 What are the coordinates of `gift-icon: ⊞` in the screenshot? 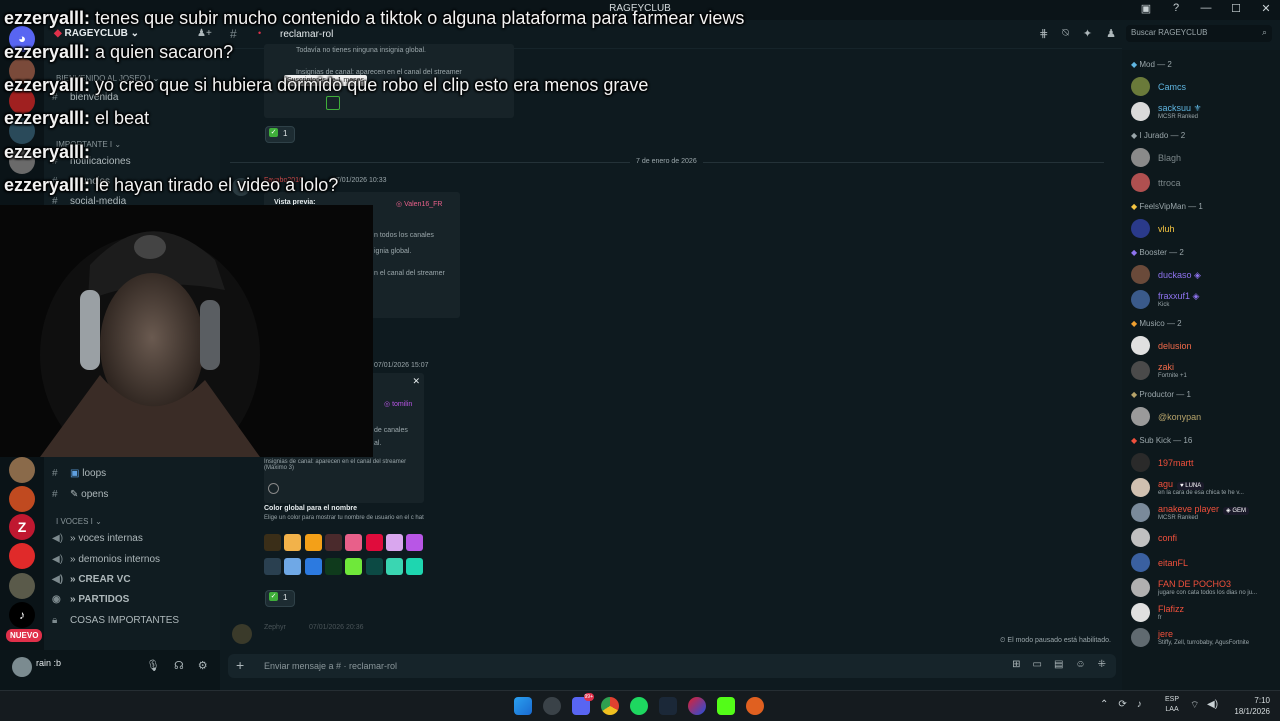 It's located at (1016, 664).